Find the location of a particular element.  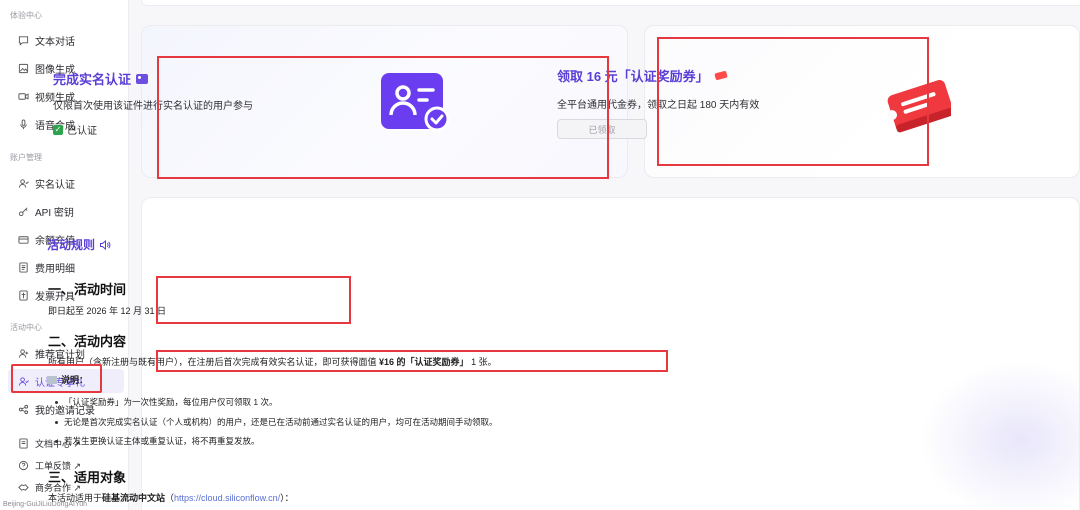

background-glow is located at coordinates (1000, 435).